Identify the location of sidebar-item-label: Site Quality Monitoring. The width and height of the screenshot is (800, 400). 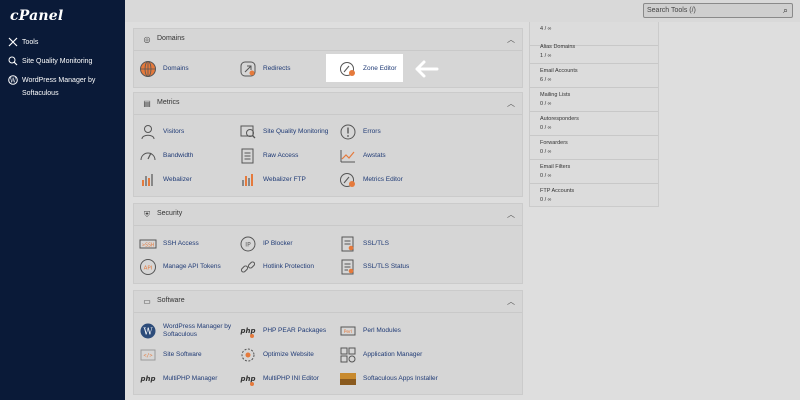
(57, 61).